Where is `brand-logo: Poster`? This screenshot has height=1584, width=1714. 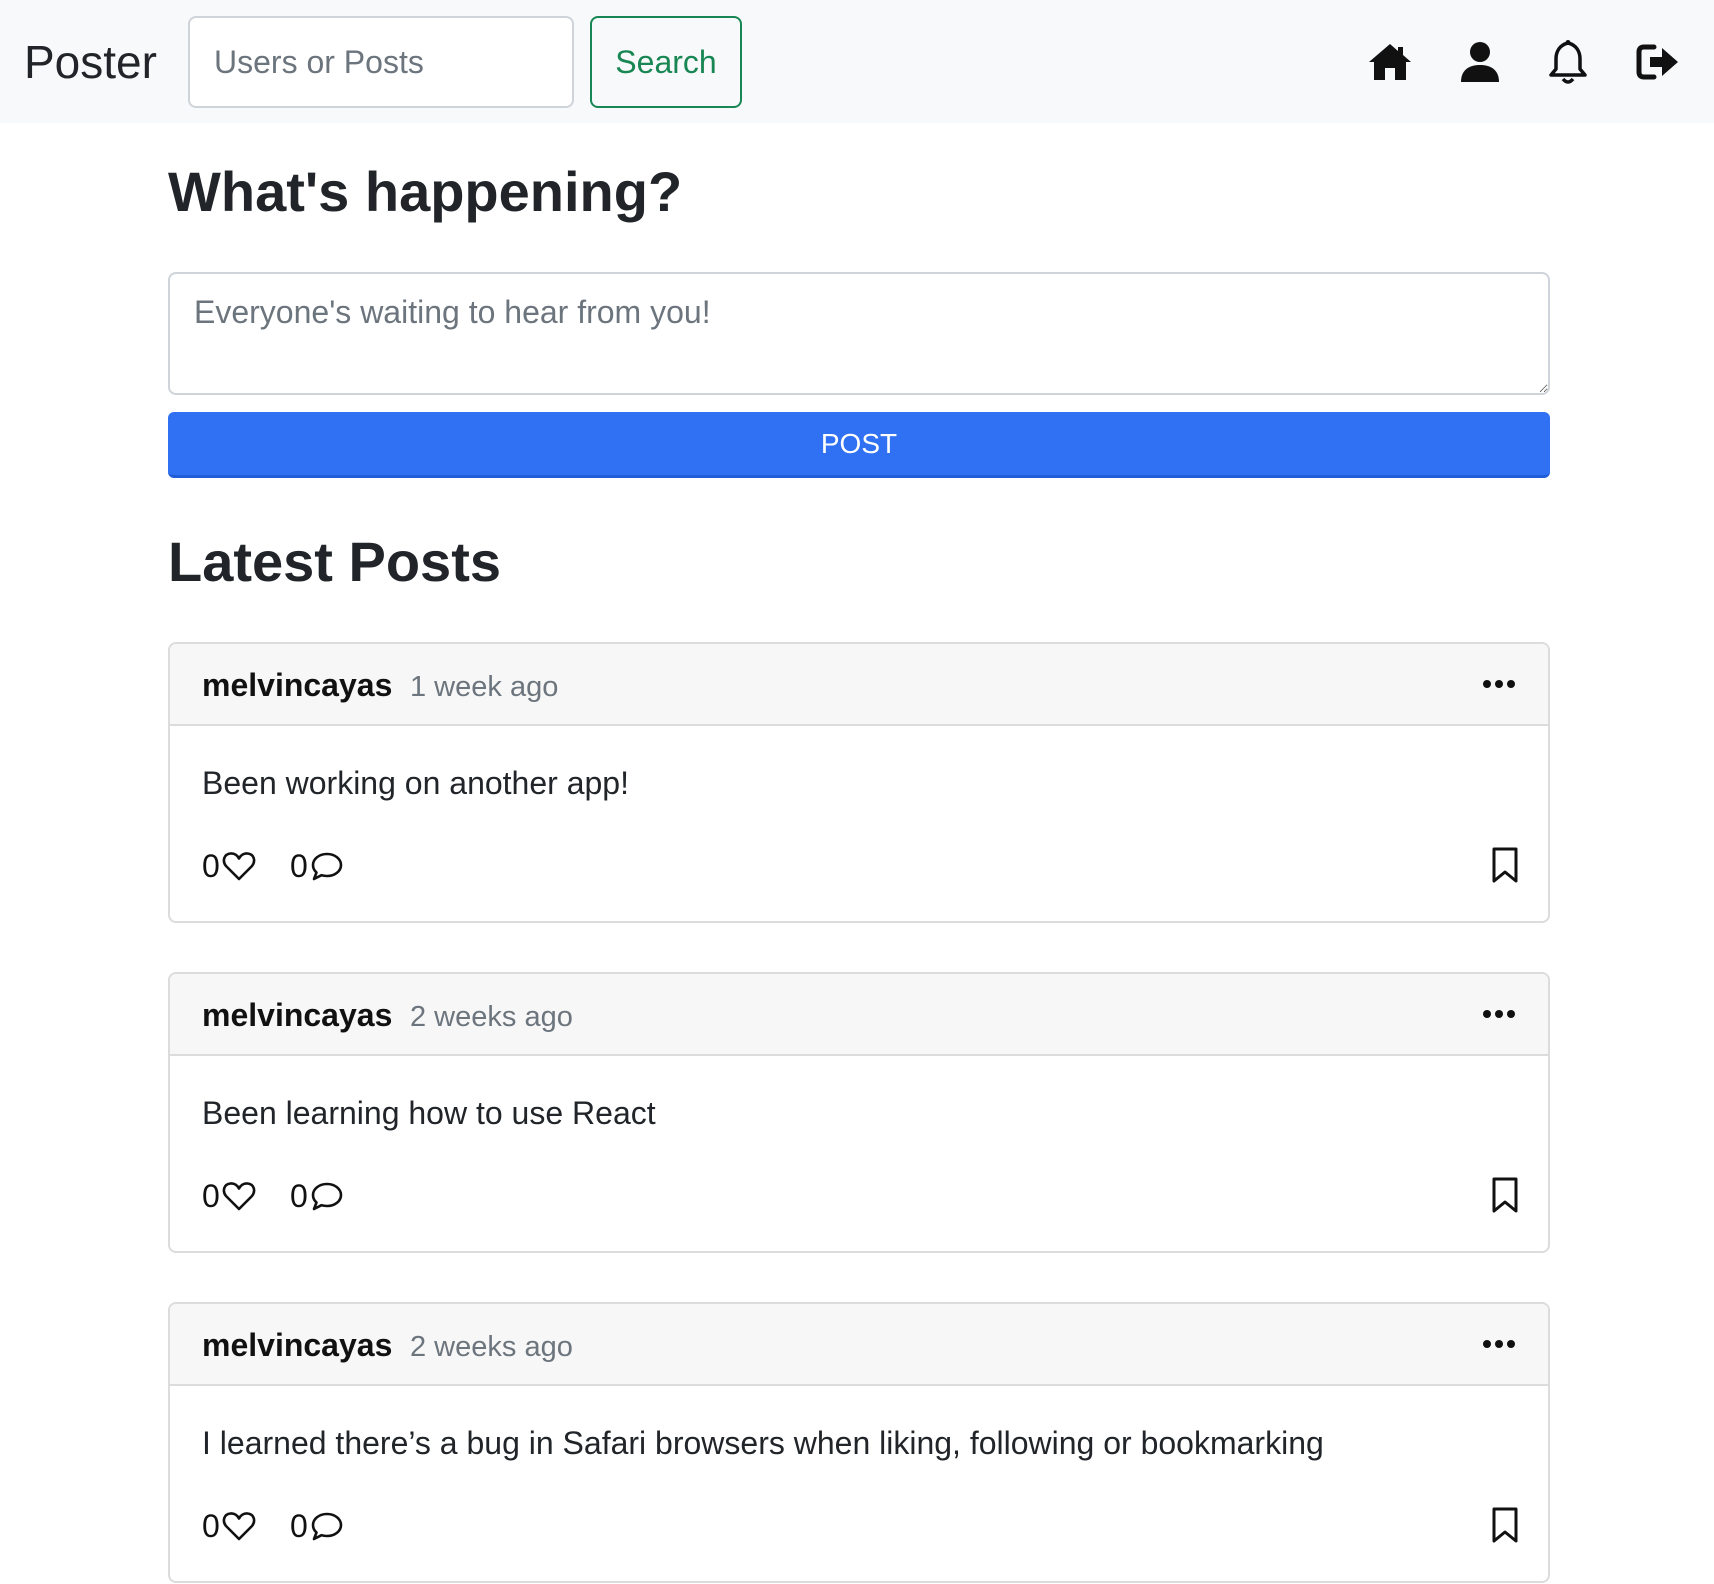 brand-logo: Poster is located at coordinates (90, 62).